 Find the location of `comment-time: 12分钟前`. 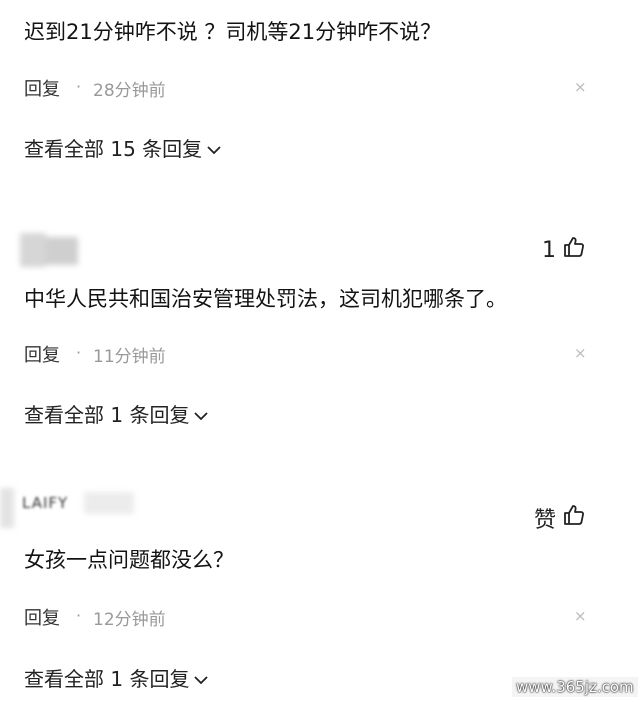

comment-time: 12分钟前 is located at coordinates (129, 620).